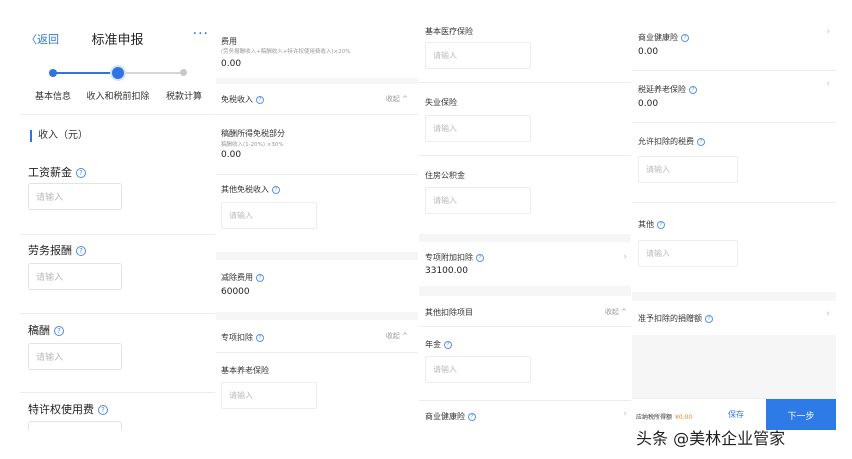 Image resolution: width=852 pixels, height=459 pixels. What do you see at coordinates (445, 175) in the screenshot?
I see `housing-fund-label: 住房公积金` at bounding box center [445, 175].